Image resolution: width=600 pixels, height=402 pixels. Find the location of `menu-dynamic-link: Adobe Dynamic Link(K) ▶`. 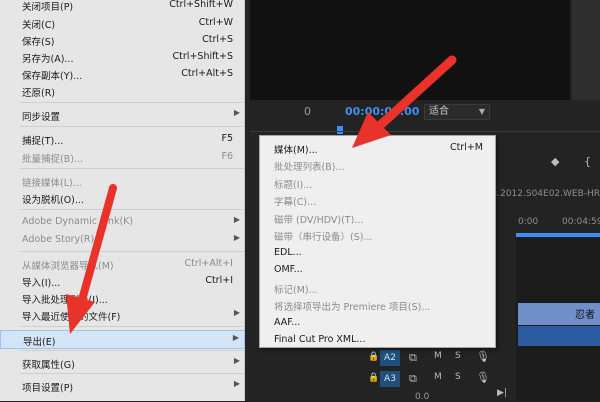

menu-dynamic-link: Adobe Dynamic Link(K) ▶ is located at coordinates (122, 222).